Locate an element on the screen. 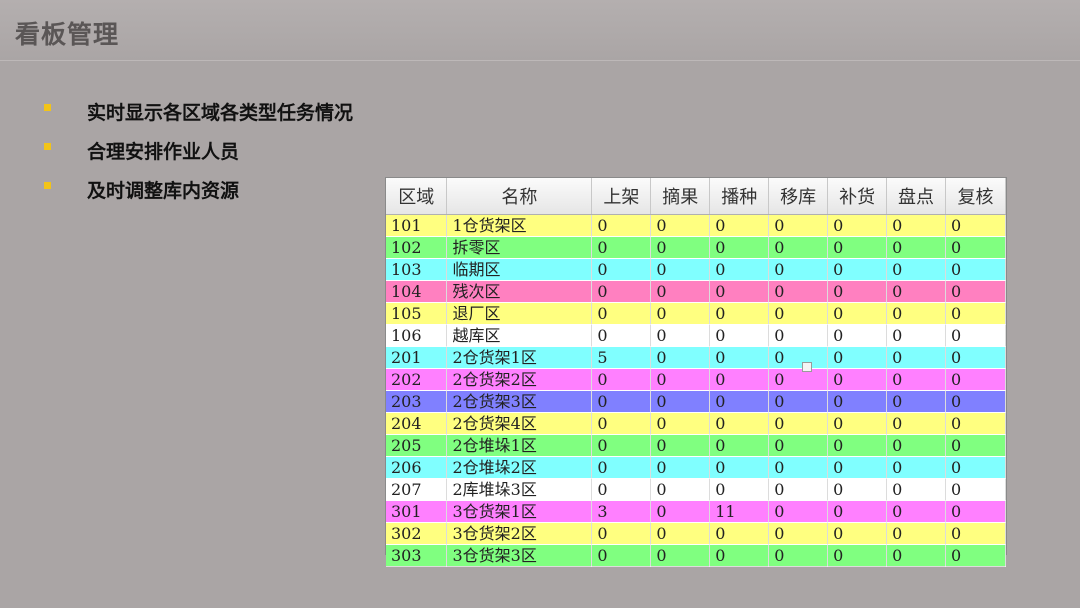 Image resolution: width=1080 pixels, height=608 pixels. cell-name: 2仓货架1区 is located at coordinates (519, 357).